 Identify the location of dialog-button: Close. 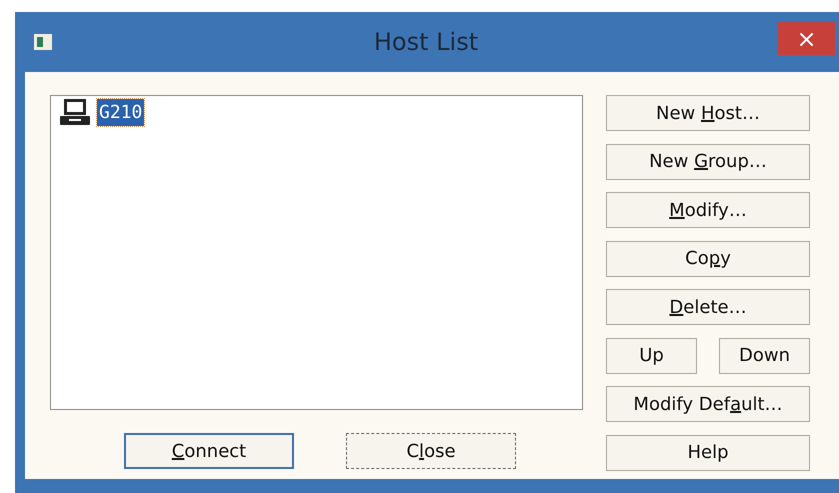
(431, 451).